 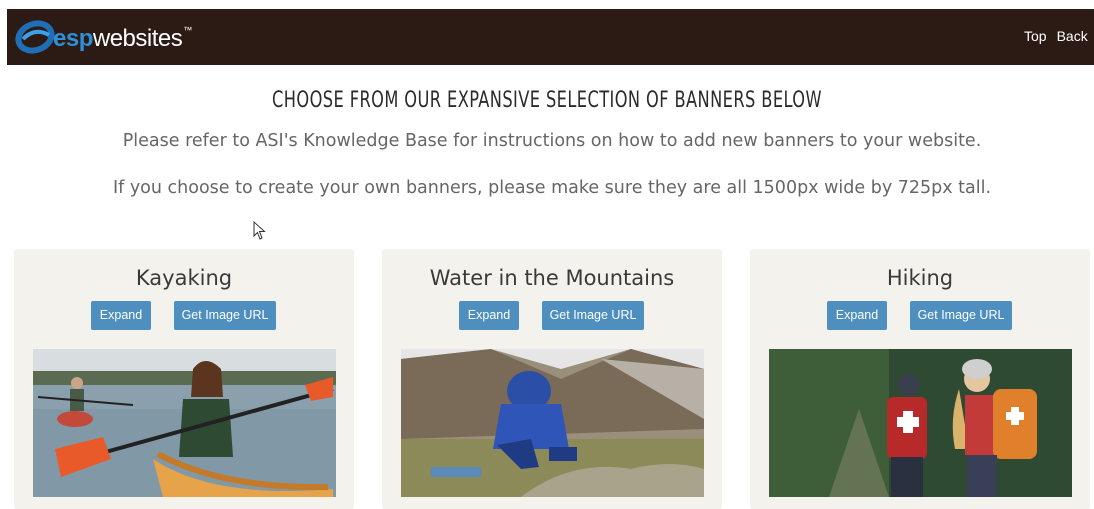 I want to click on site-header: espwebsites™ Top Back, so click(x=550, y=37).